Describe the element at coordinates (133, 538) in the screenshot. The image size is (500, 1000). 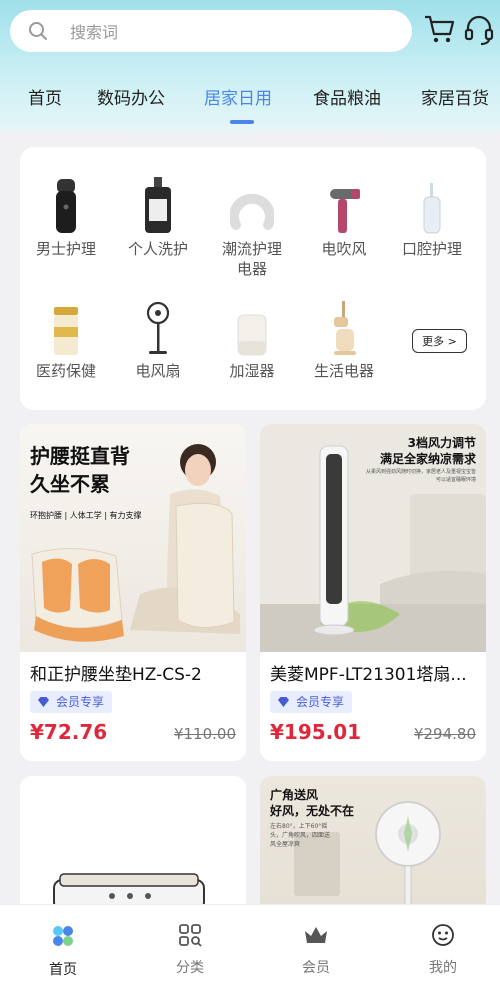
I see `product-image: 护腰挺直背 久坐不累 环抱护腰 | 人体工学 | 有力支撑` at that location.